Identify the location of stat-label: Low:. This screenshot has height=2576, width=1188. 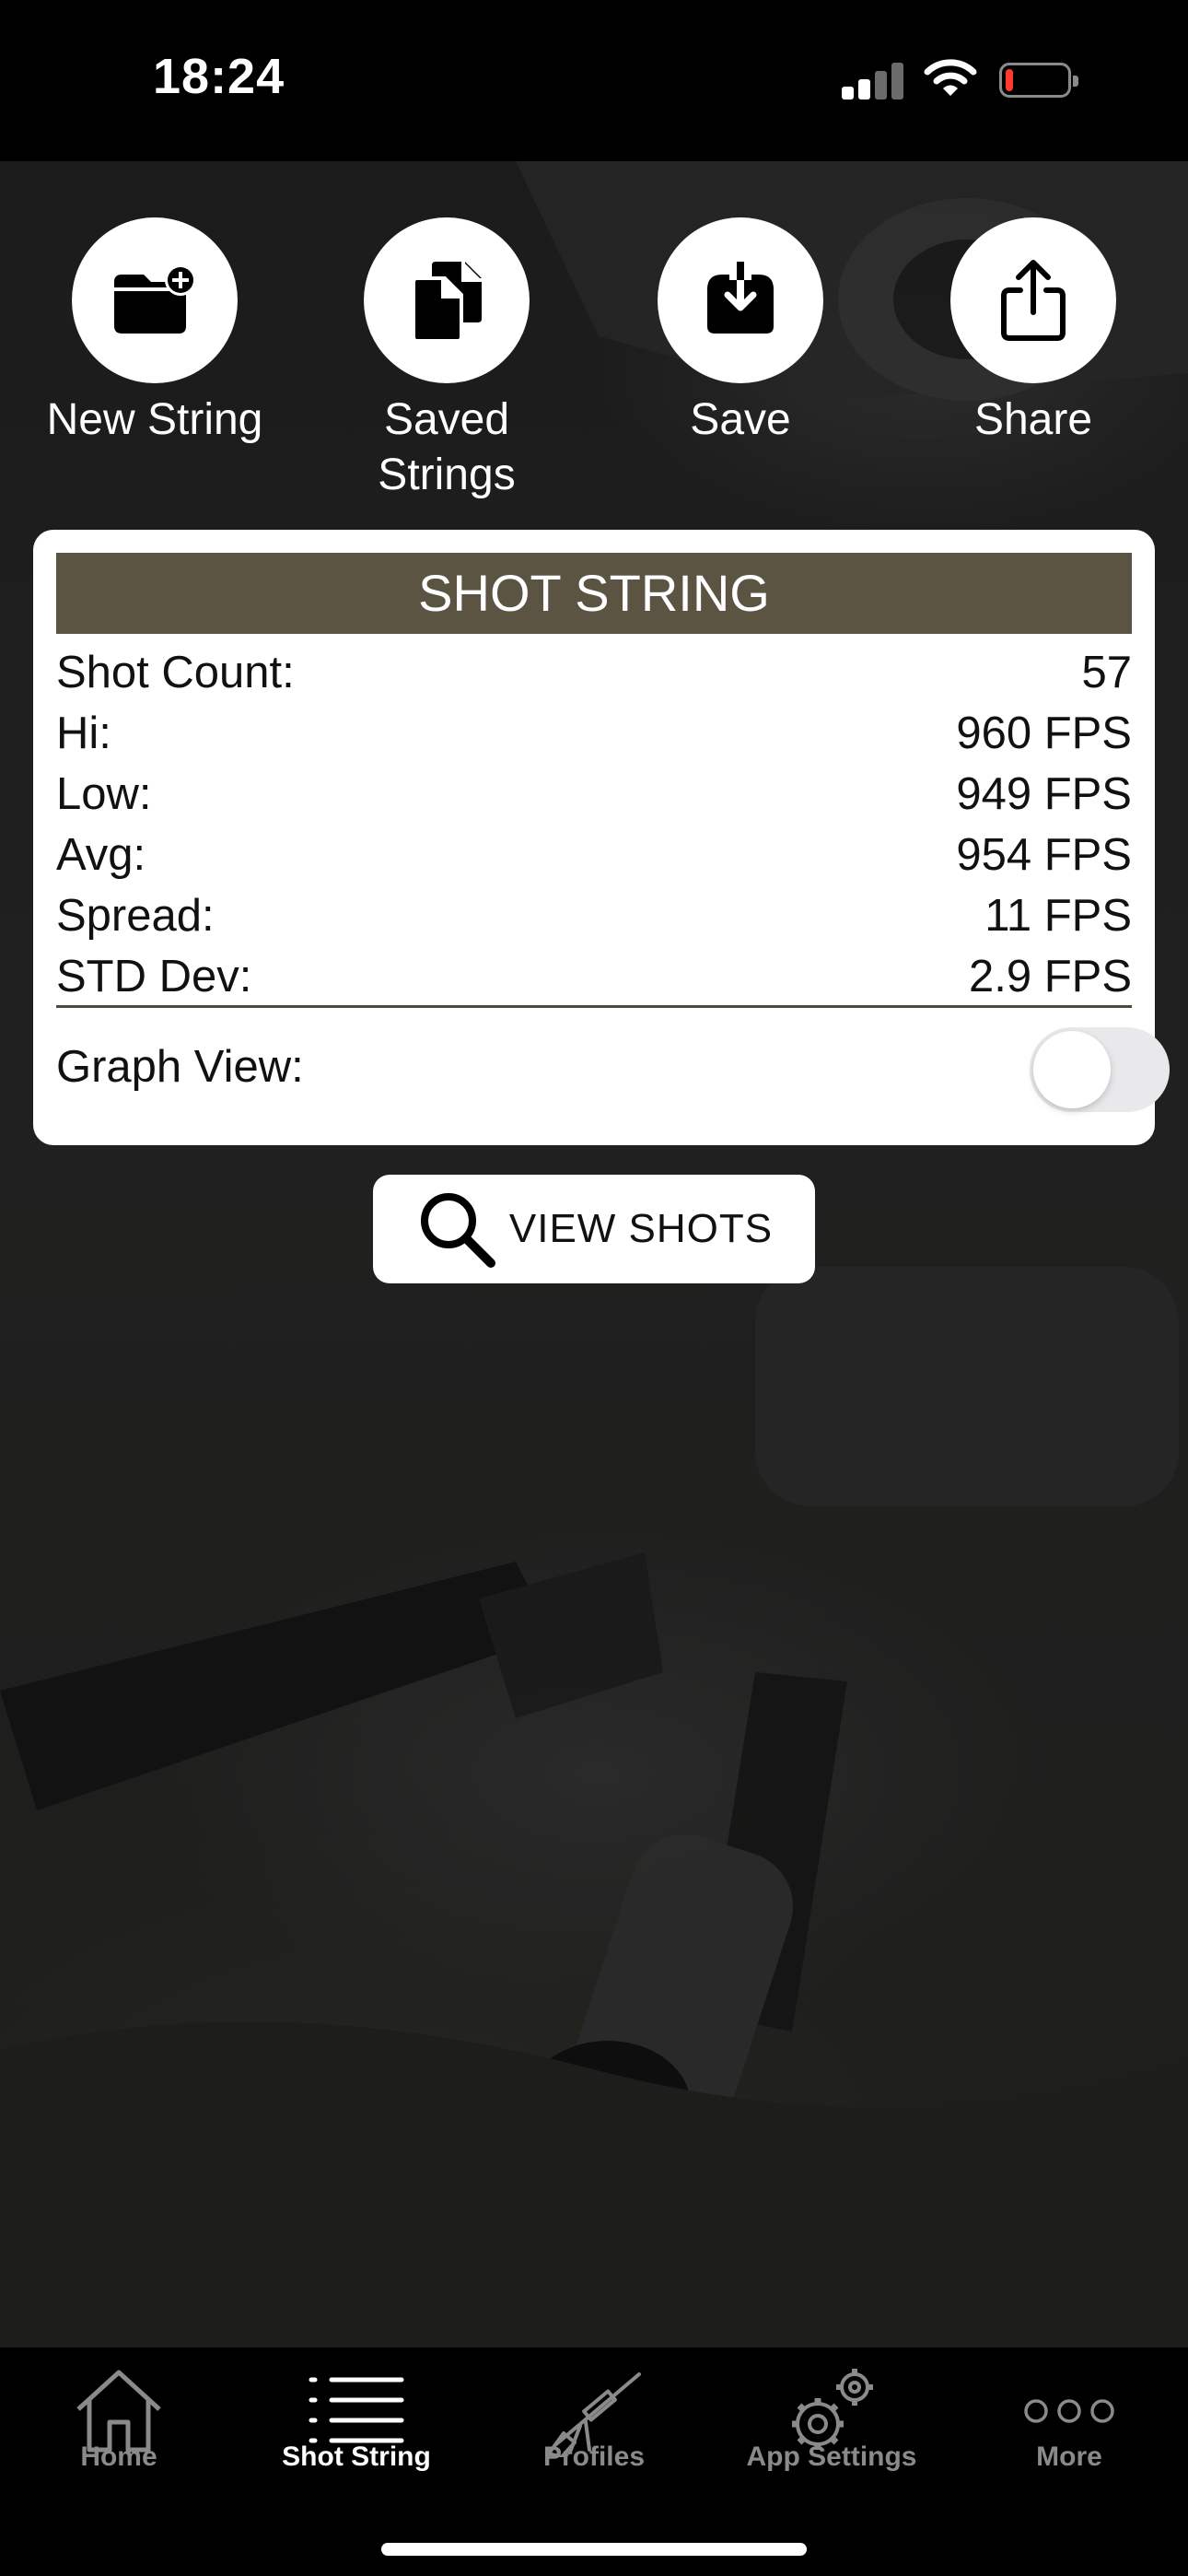
(104, 794).